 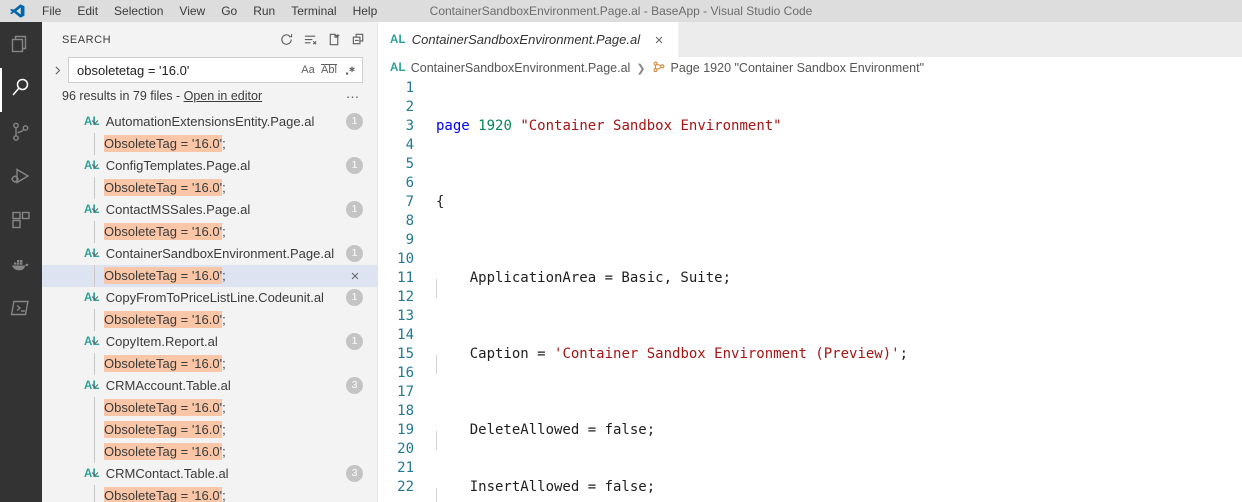 I want to click on new-search-editor-icon, so click(x=334, y=40).